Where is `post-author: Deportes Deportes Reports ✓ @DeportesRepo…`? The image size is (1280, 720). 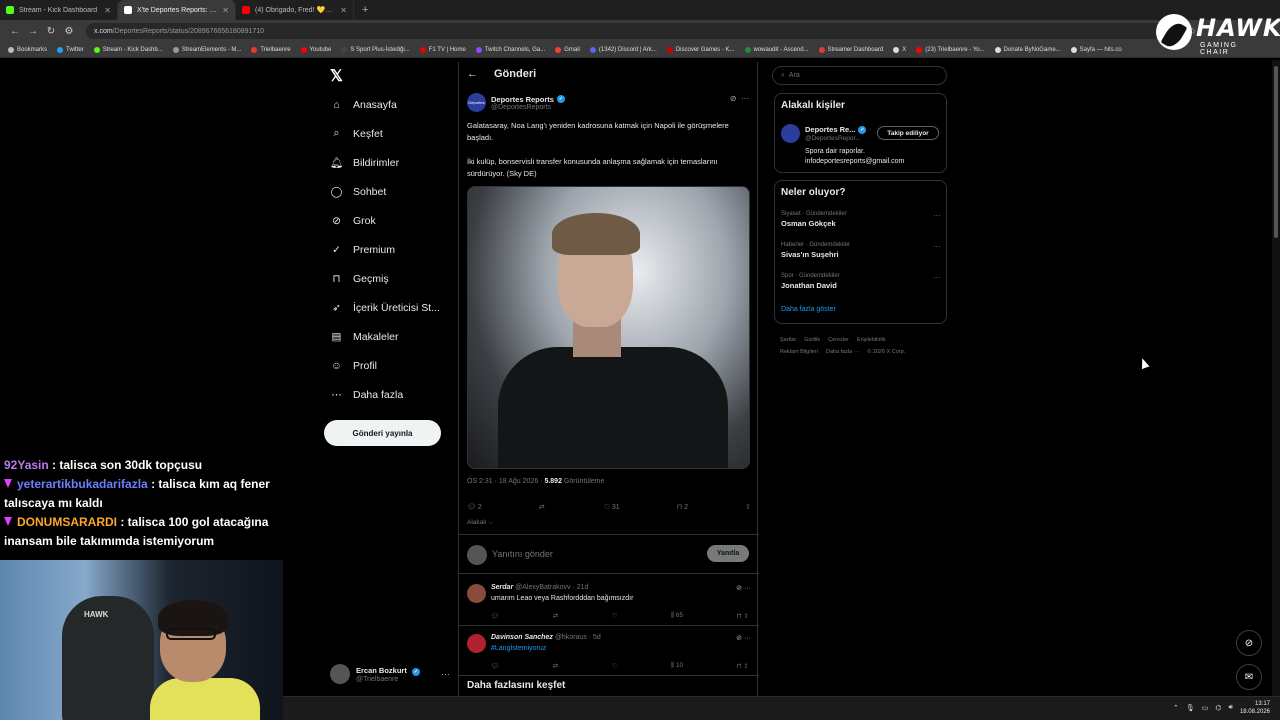 post-author: Deportes Deportes Reports ✓ @DeportesRepo… is located at coordinates (516, 102).